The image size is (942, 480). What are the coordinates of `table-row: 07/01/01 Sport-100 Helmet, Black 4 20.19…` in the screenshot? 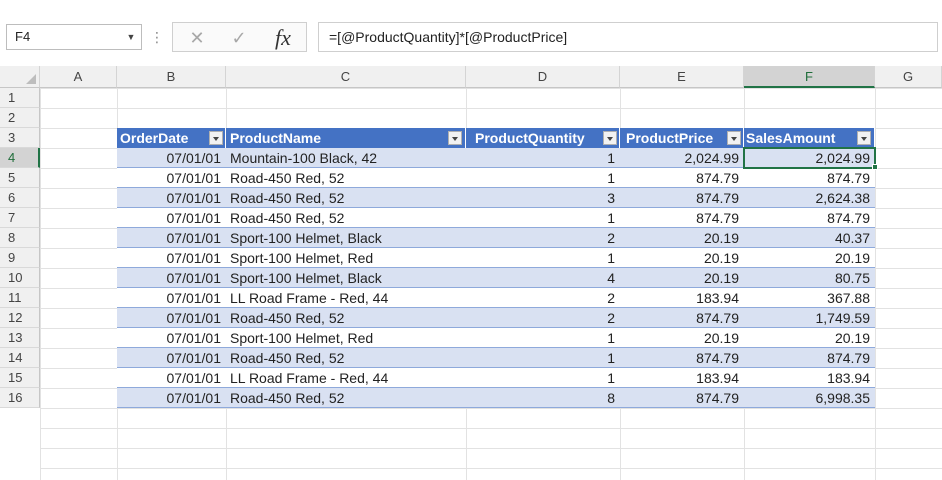 It's located at (496, 278).